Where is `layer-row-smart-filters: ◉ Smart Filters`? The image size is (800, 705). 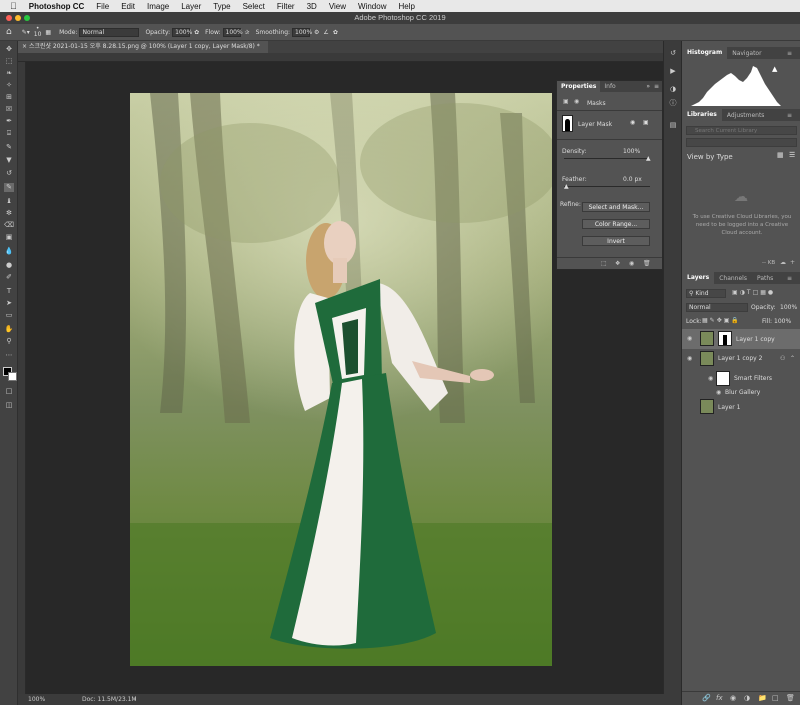
layer-row-smart-filters: ◉ Smart Filters is located at coordinates (741, 379).